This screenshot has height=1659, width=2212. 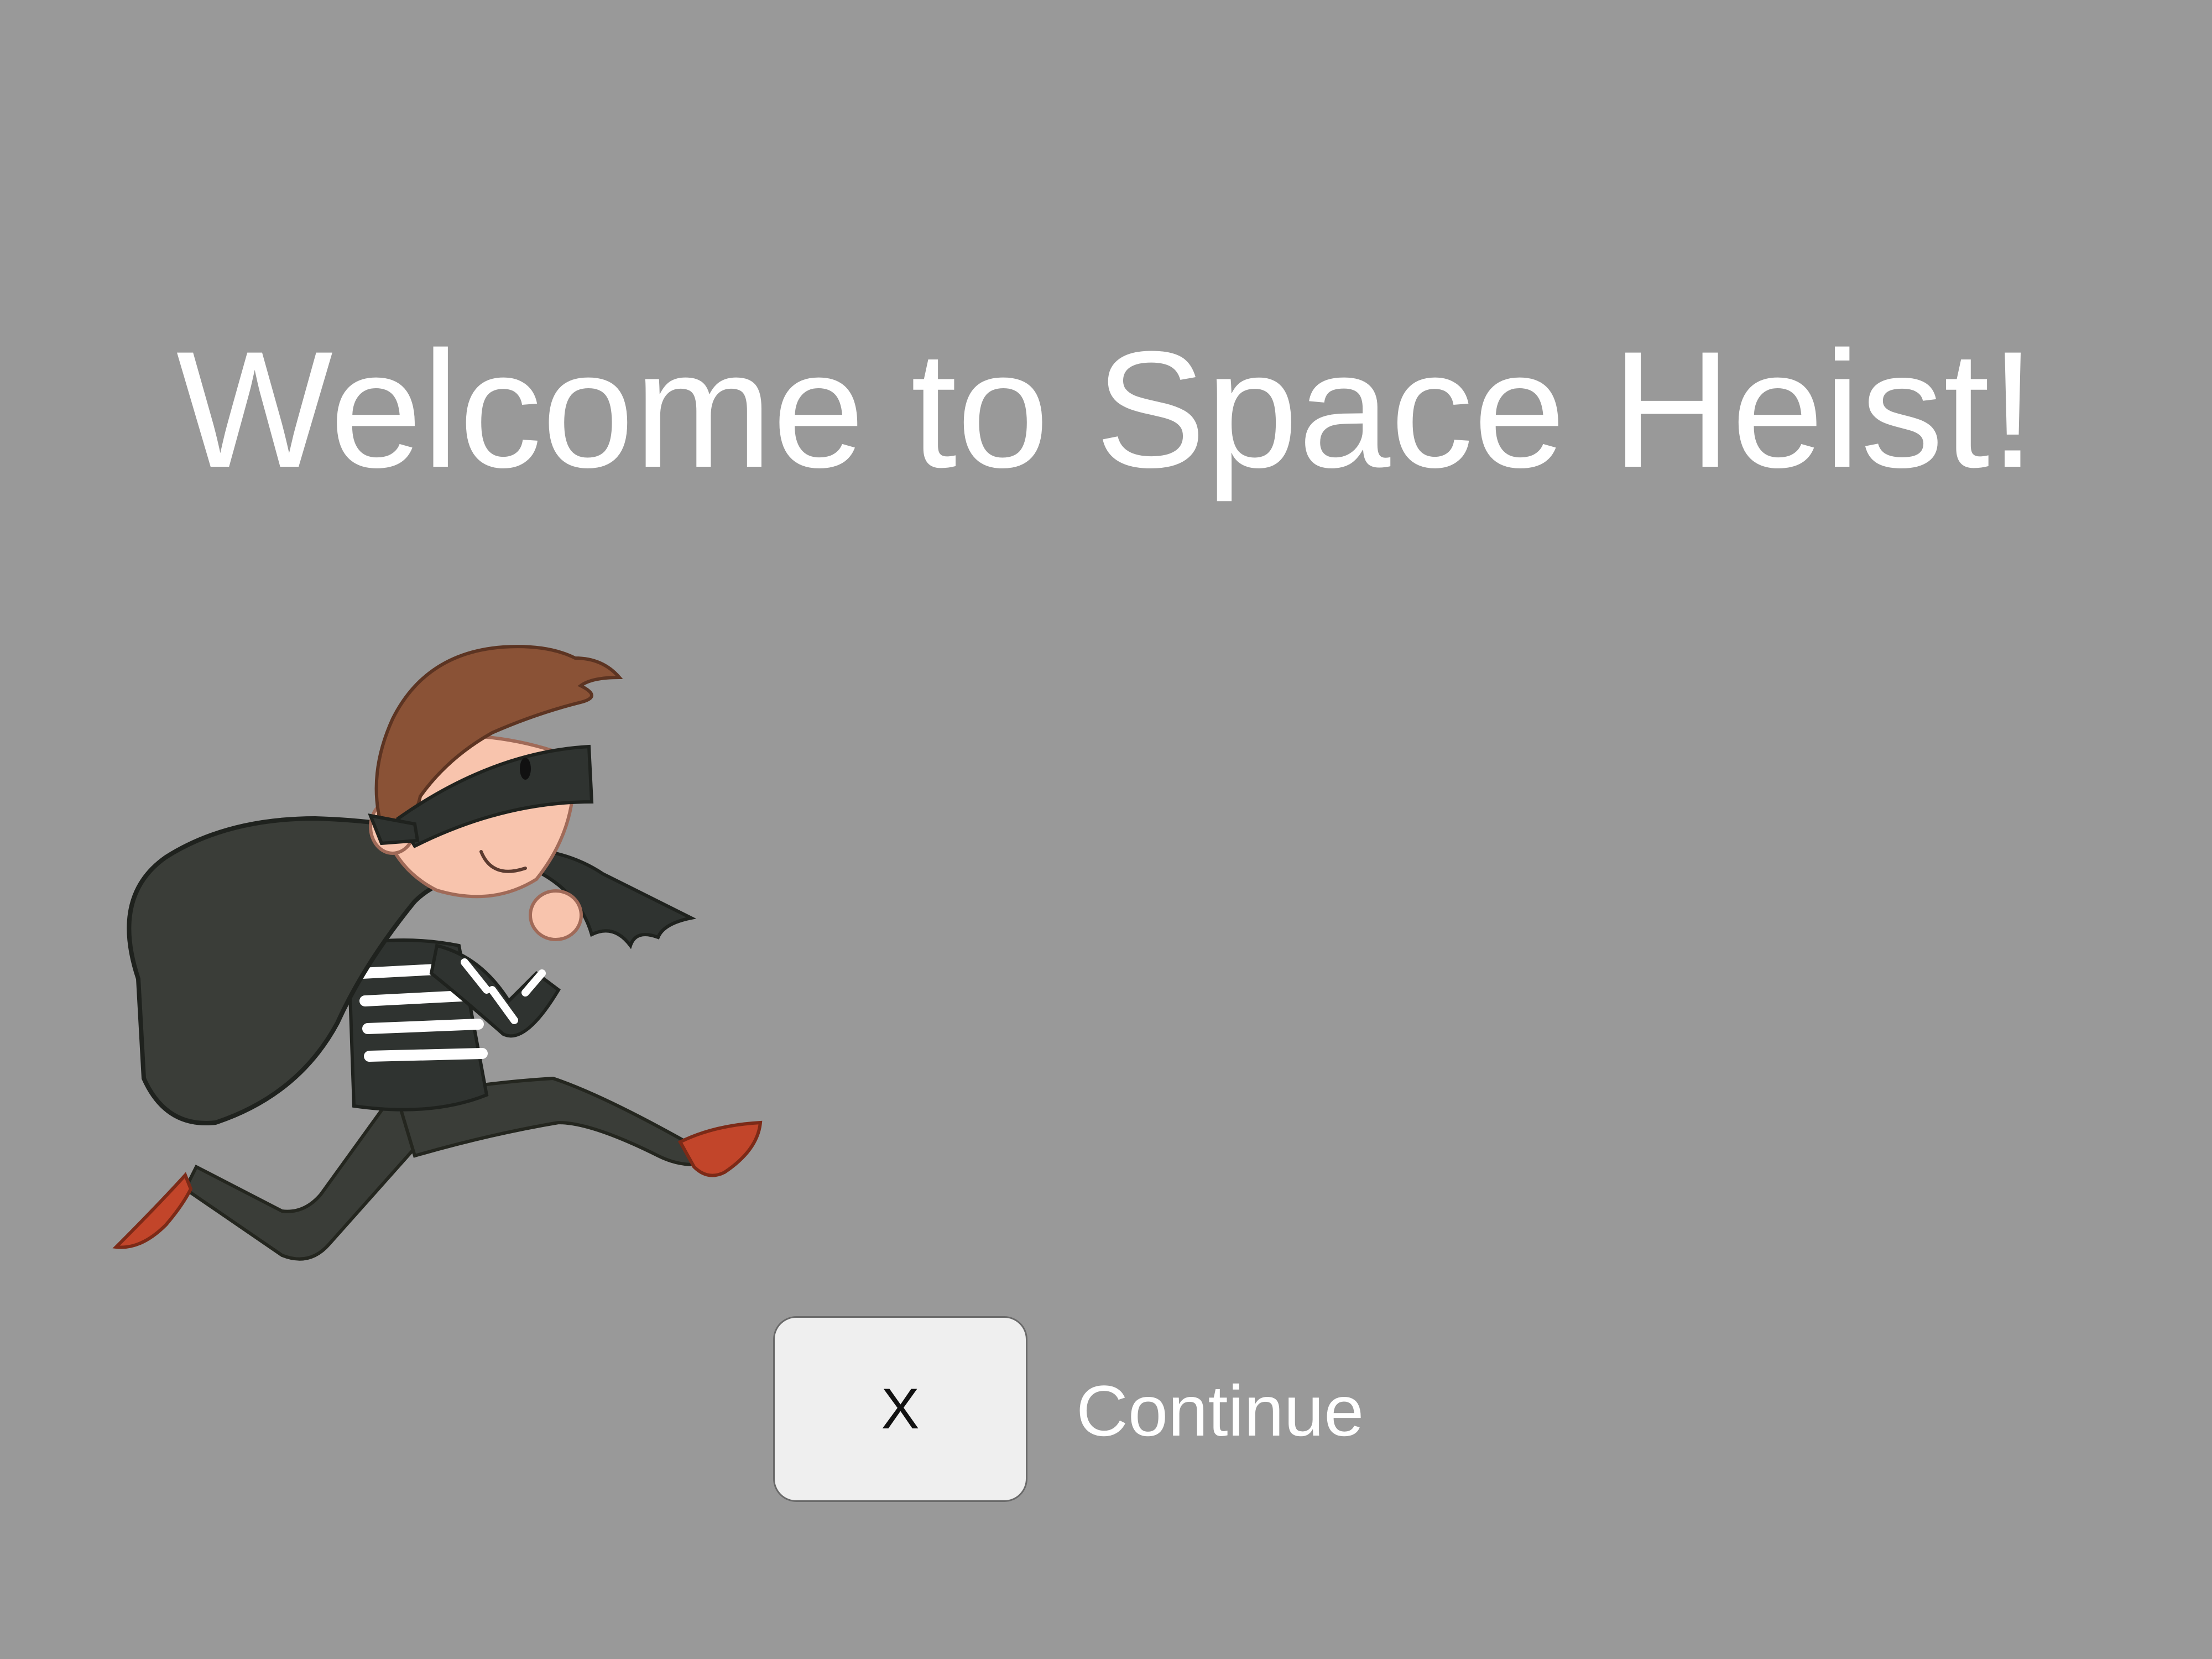 I want to click on continue-label: Continue, so click(x=1220, y=1411).